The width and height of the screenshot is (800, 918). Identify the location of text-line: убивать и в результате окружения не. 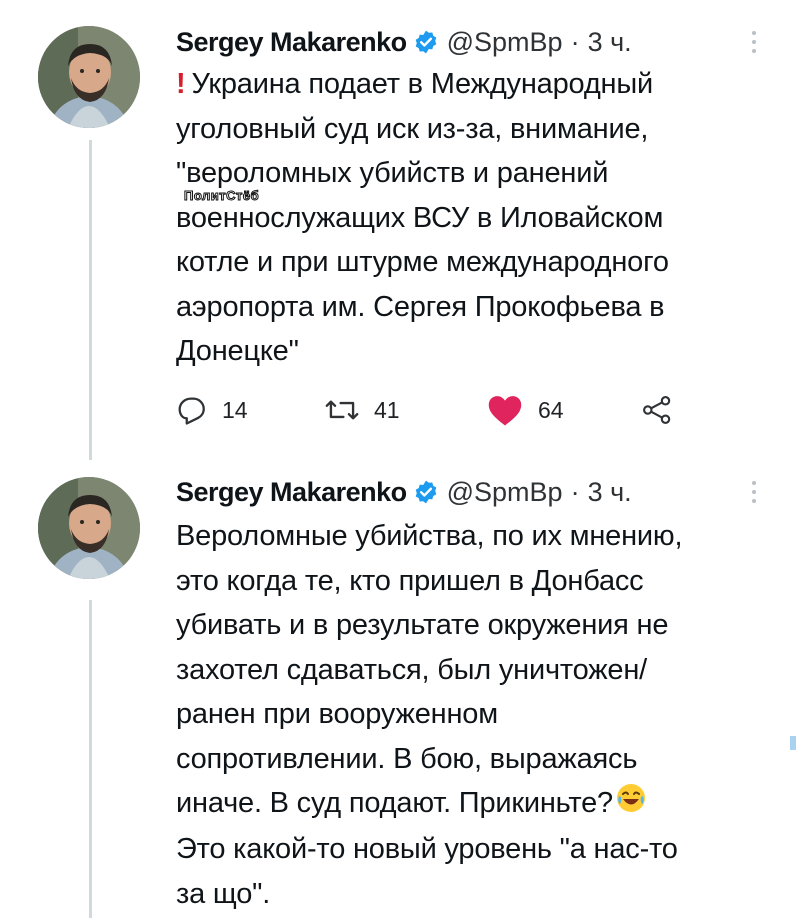
(422, 625).